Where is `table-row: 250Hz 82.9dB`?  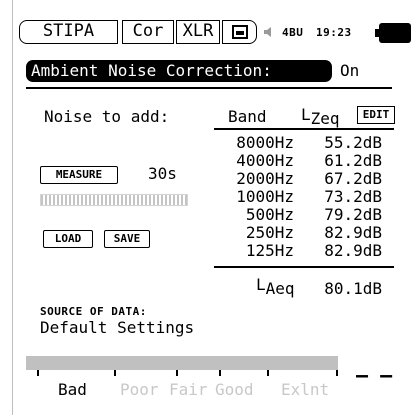
table-row: 250Hz 82.9dB is located at coordinates (298, 233).